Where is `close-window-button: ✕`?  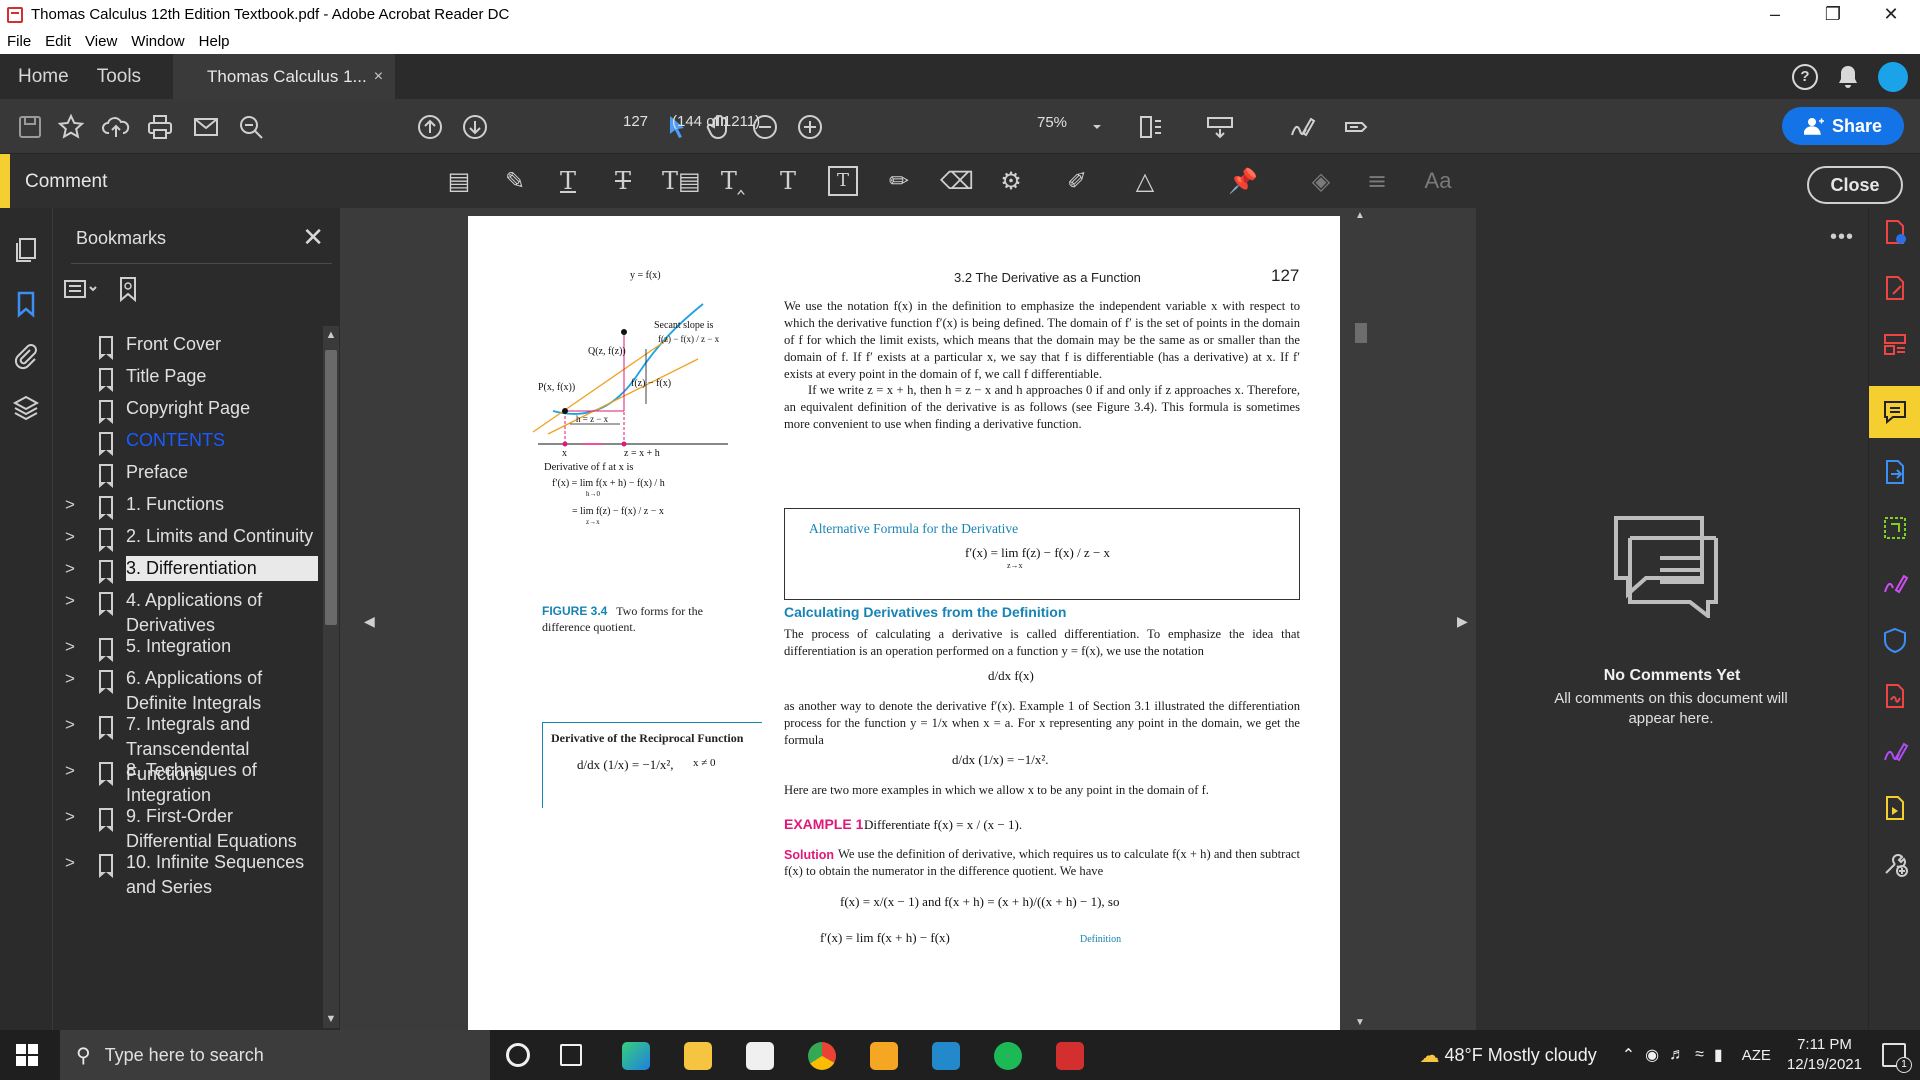 close-window-button: ✕ is located at coordinates (1891, 14).